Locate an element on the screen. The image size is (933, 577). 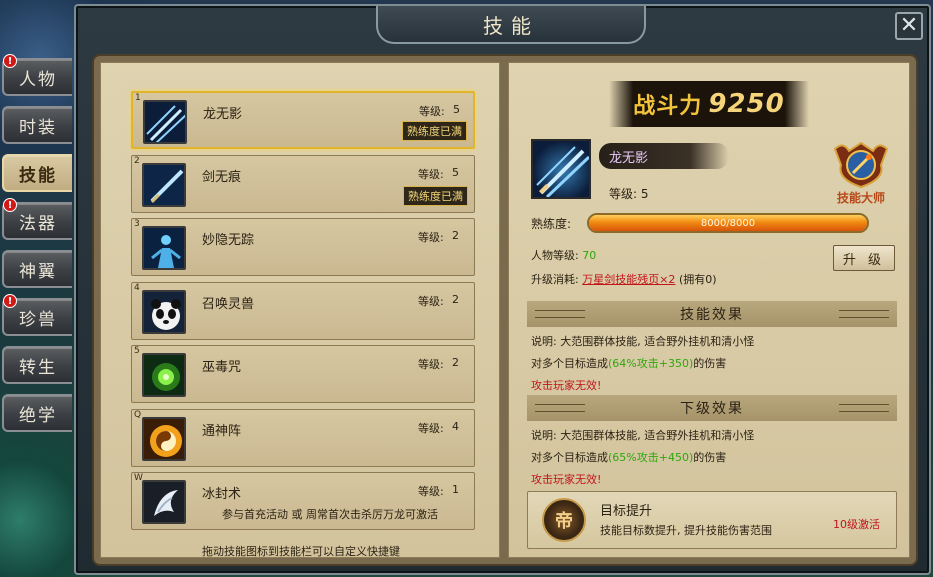
sidebar-tab: 时装 is located at coordinates (37, 125).